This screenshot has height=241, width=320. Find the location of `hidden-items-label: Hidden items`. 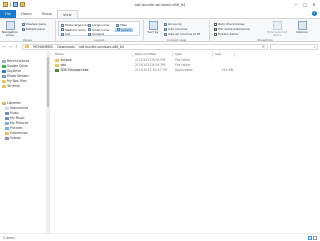

hidden-items-label: Hidden items is located at coordinates (228, 34).